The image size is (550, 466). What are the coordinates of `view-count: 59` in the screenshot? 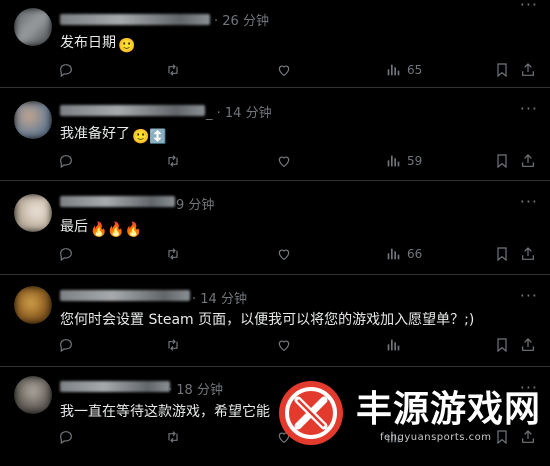 It's located at (415, 161).